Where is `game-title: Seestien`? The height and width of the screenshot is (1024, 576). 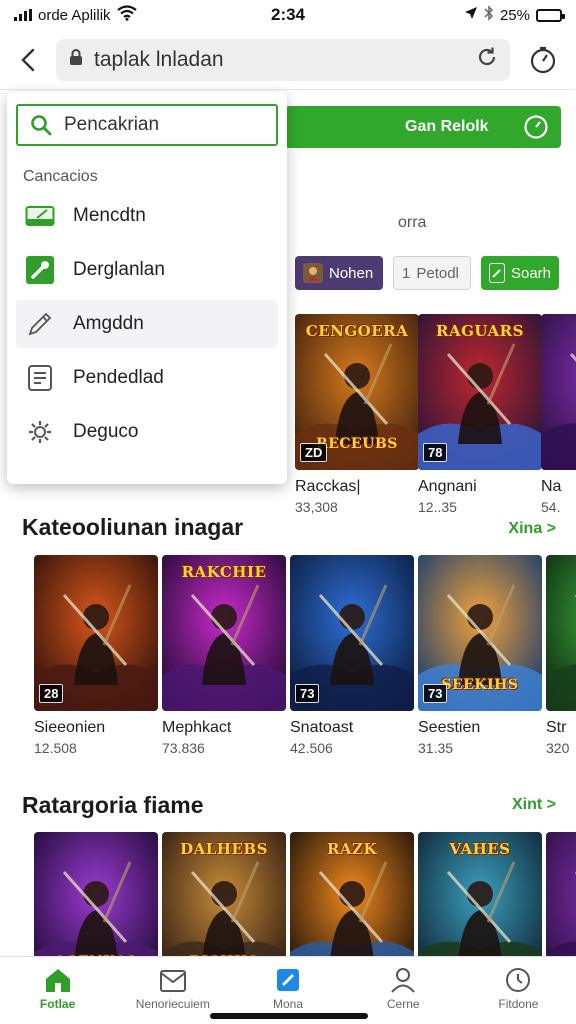 game-title: Seestien is located at coordinates (480, 728).